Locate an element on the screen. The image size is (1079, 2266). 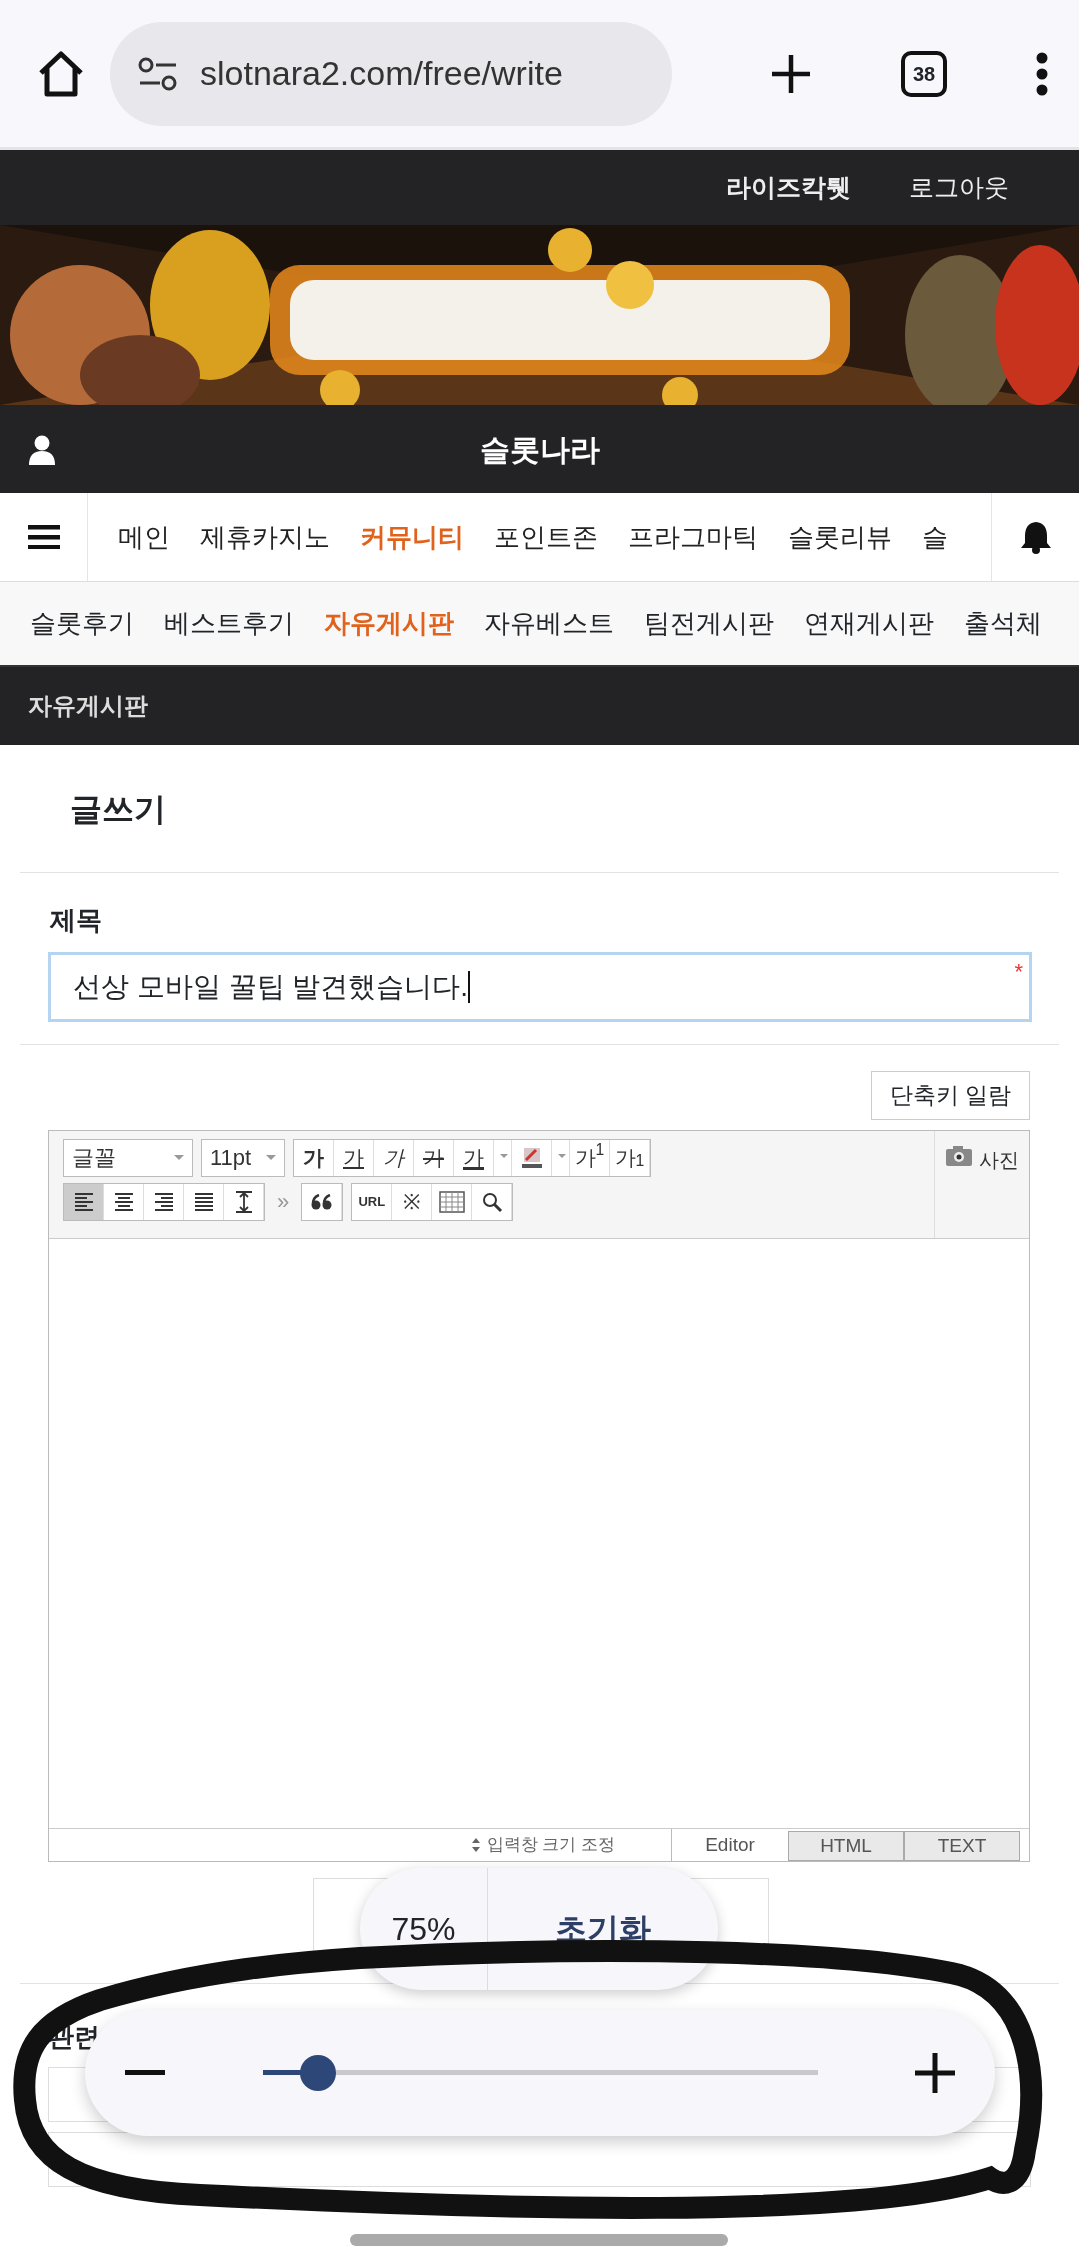
subnav-item: 연재게시판 is located at coordinates (869, 623).